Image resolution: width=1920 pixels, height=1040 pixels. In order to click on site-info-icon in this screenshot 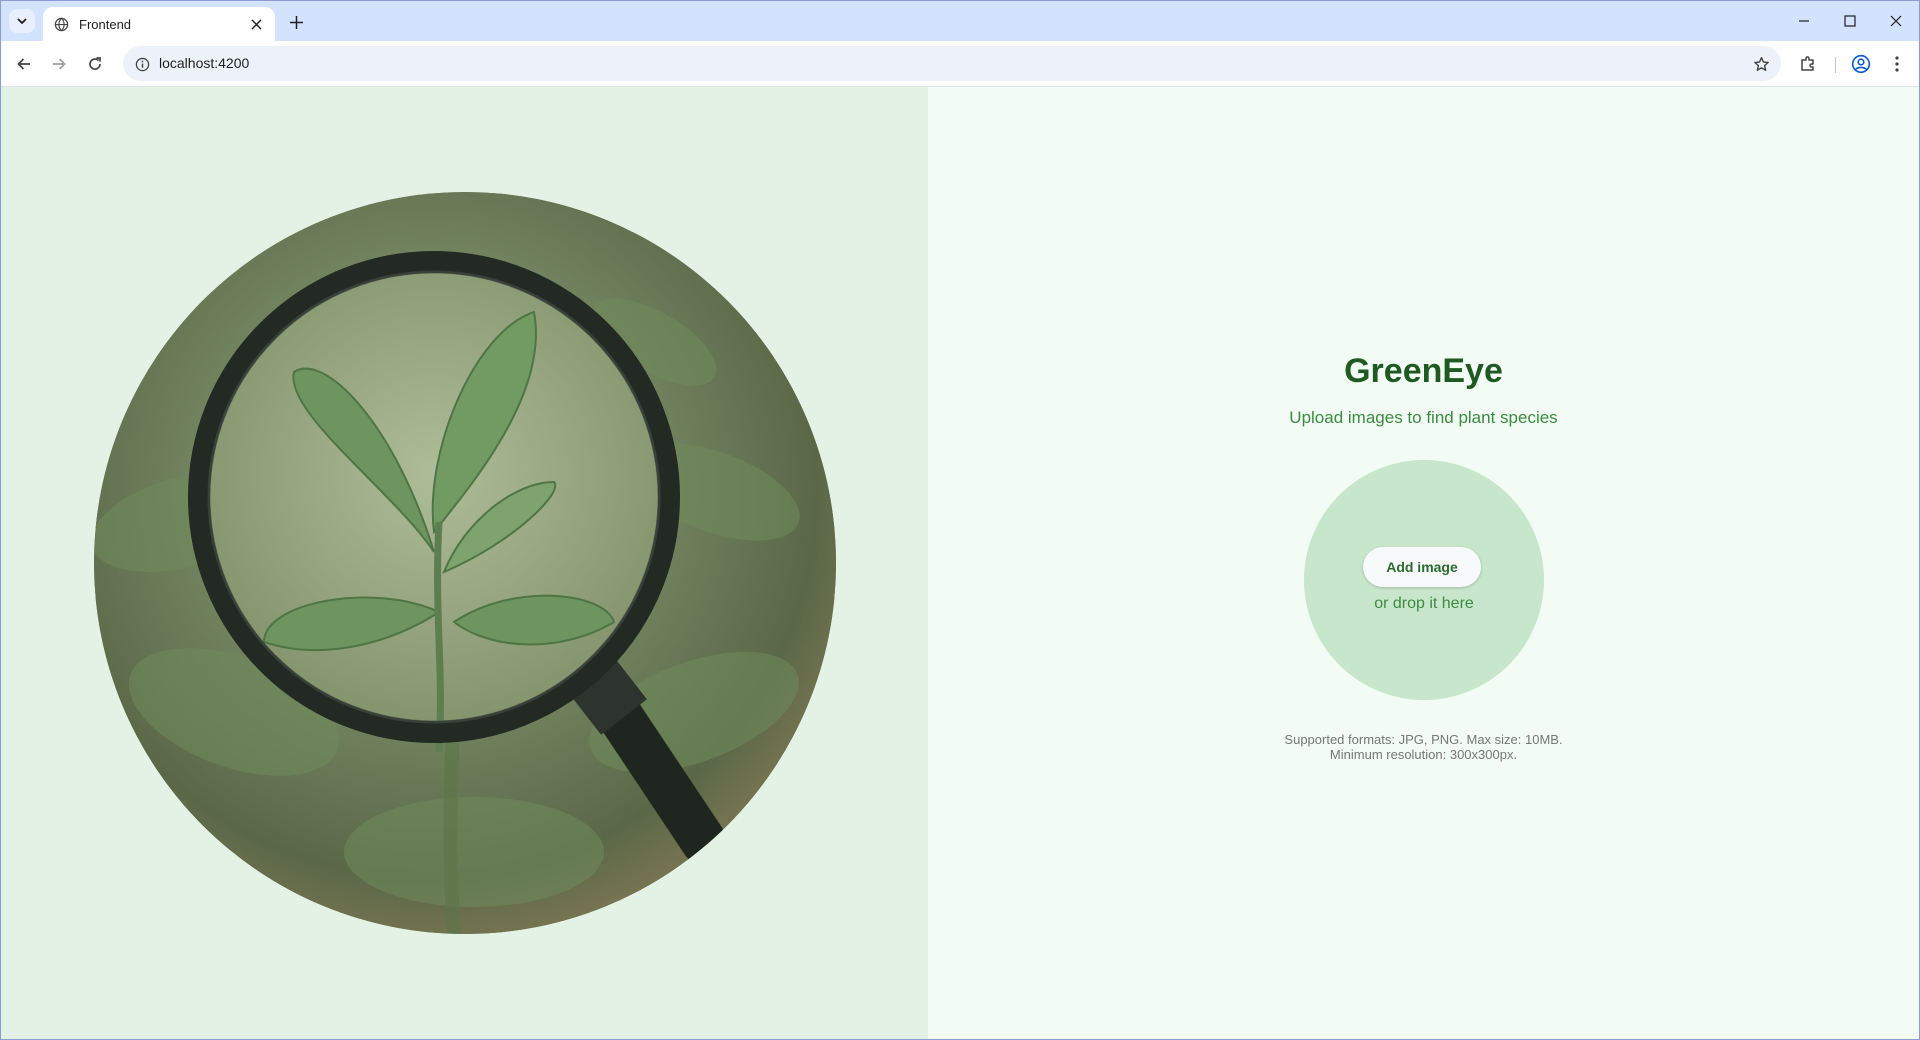, I will do `click(142, 64)`.